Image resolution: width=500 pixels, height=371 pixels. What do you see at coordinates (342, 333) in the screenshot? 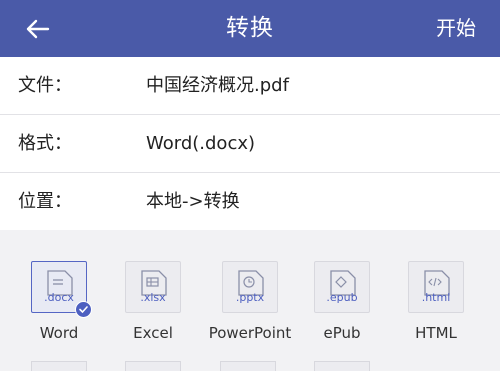
I see `format-name: ePub` at bounding box center [342, 333].